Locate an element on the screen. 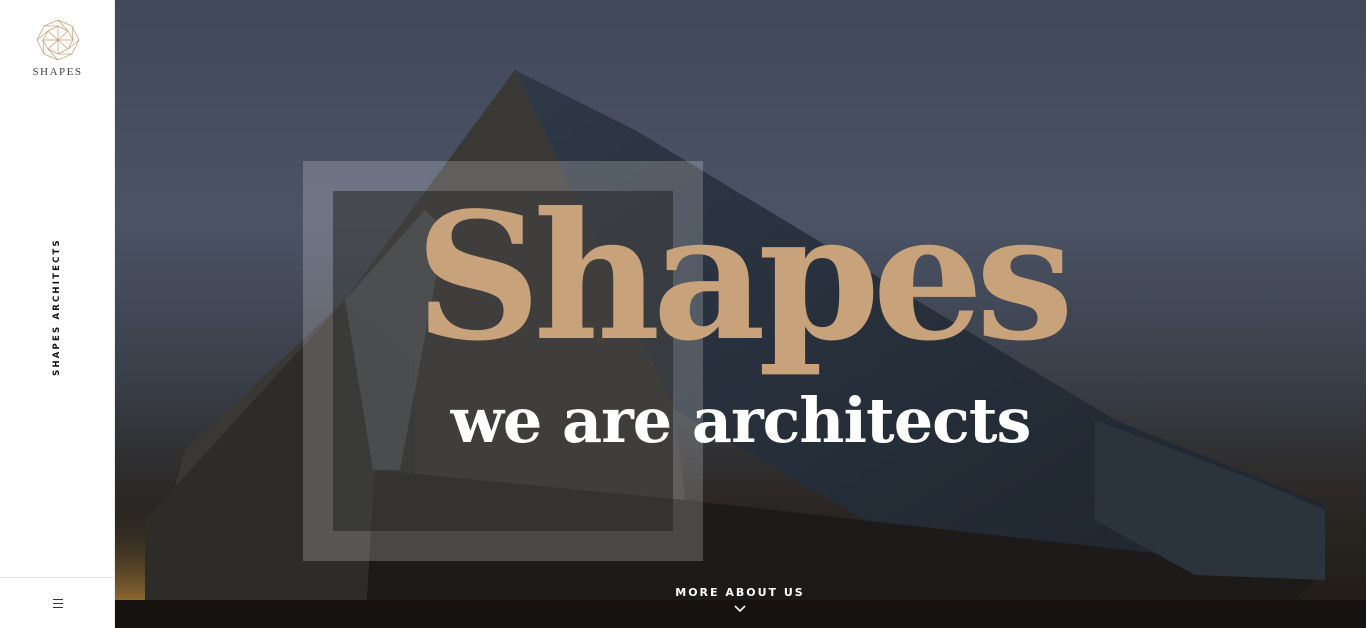 This screenshot has height=628, width=1366. more-about-us-link: MORE ABOUT US is located at coordinates (740, 599).